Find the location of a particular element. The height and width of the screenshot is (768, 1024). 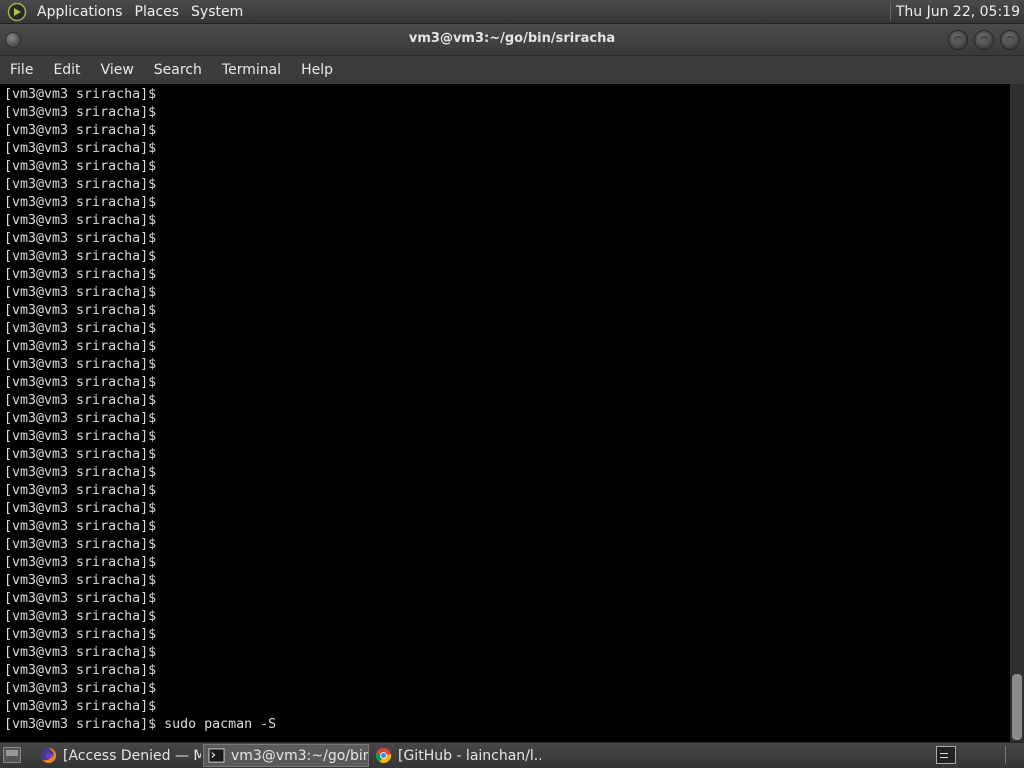

window-title: vm3@vm3:~/go/bin/sriracha is located at coordinates (512, 38).